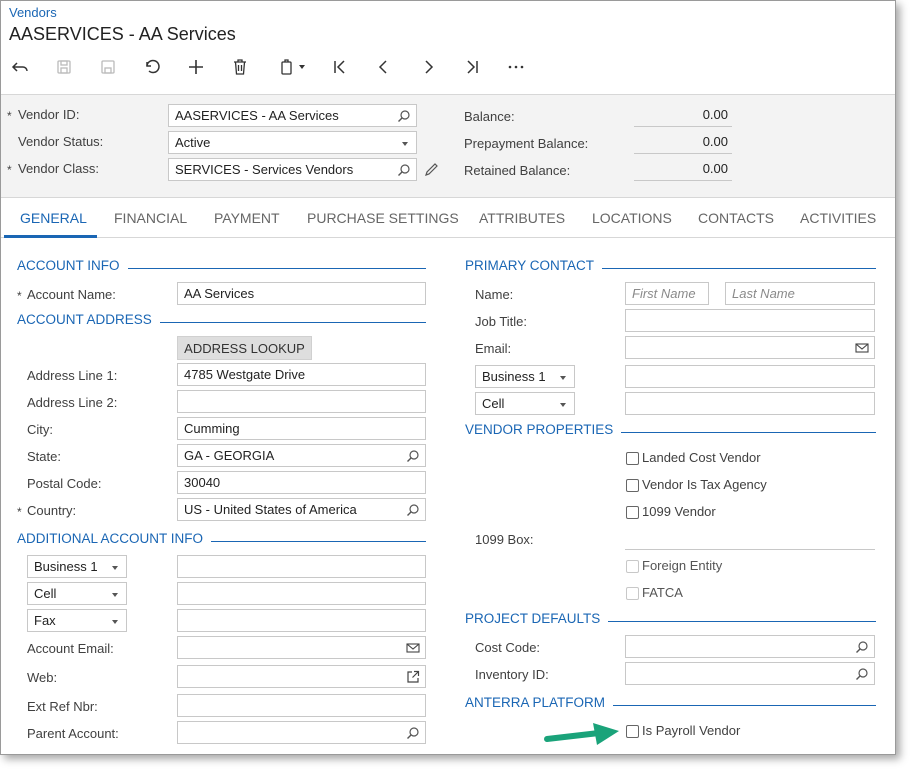  I want to click on more-button, so click(516, 67).